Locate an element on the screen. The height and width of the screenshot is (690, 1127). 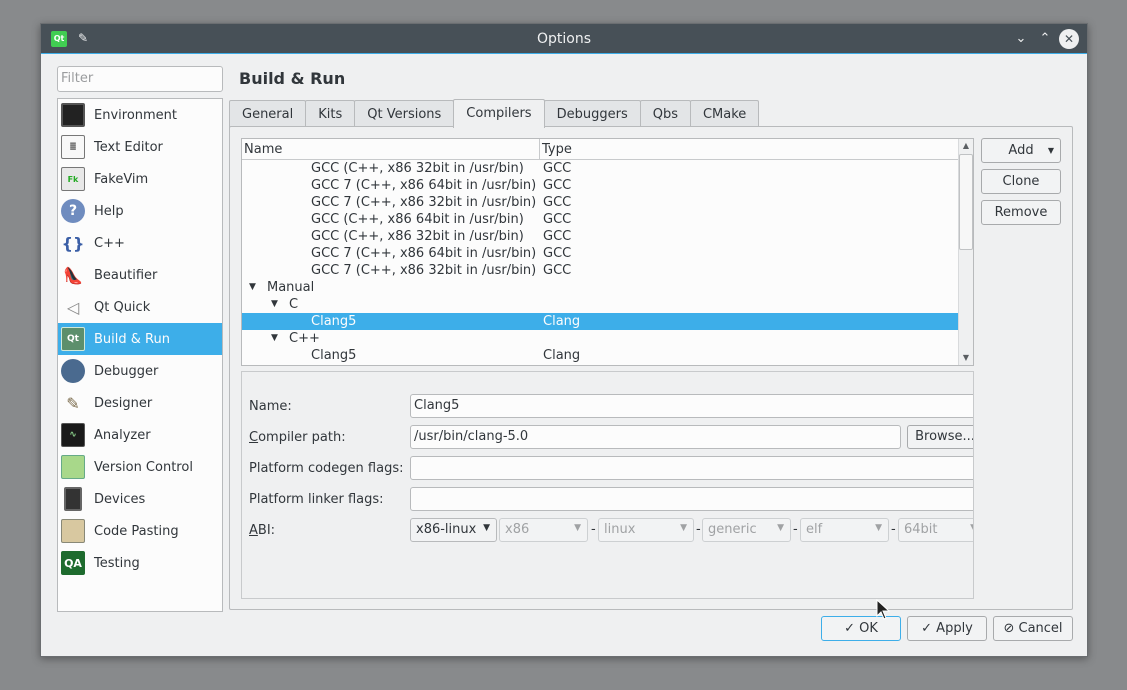
sidebar-item-build-run: Qt Build & Run is located at coordinates (140, 339).